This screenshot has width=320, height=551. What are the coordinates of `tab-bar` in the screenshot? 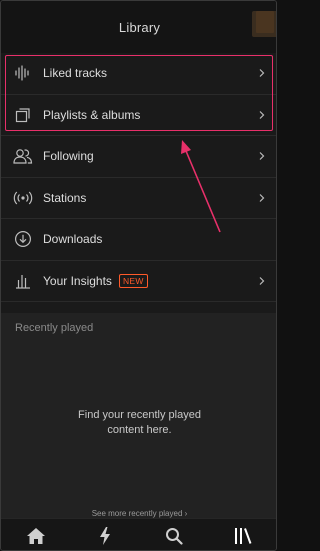 It's located at (138, 534).